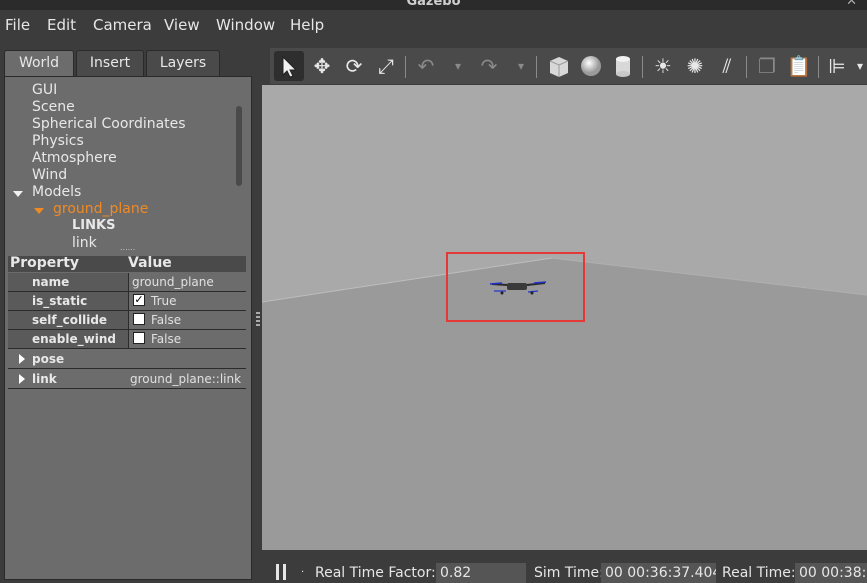 This screenshot has height=583, width=867. I want to click on property-row-pose: pose, so click(127, 359).